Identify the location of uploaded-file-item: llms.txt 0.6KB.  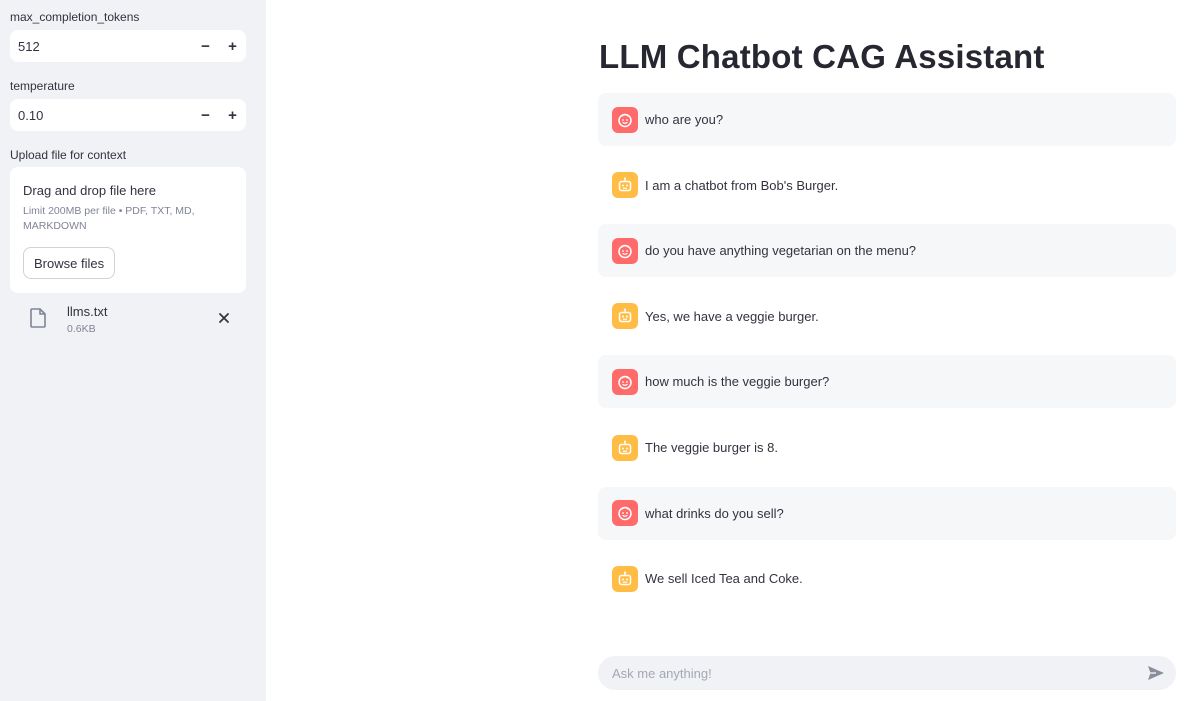
(128, 322).